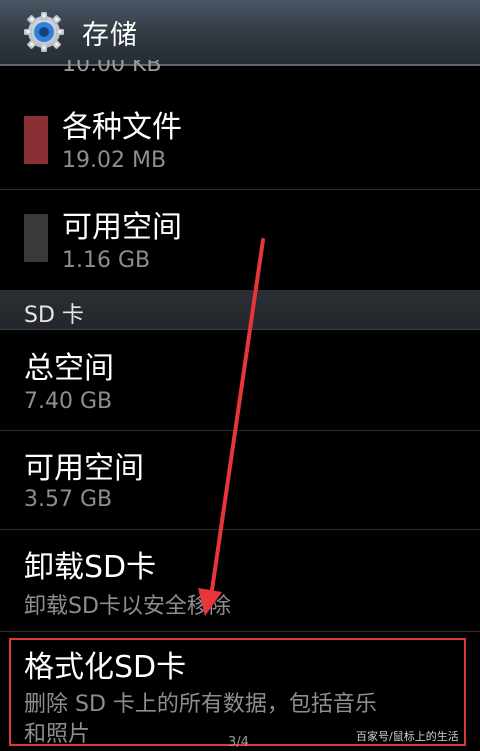 This screenshot has height=751, width=480. I want to click on available-space-swatch, so click(36, 238).